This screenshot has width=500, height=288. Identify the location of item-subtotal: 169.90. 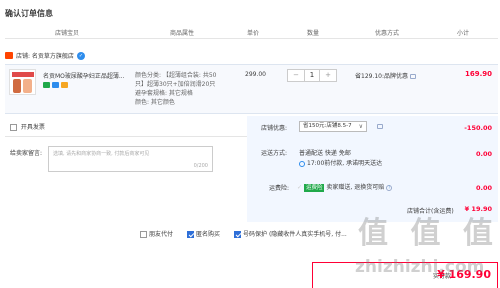
(478, 74).